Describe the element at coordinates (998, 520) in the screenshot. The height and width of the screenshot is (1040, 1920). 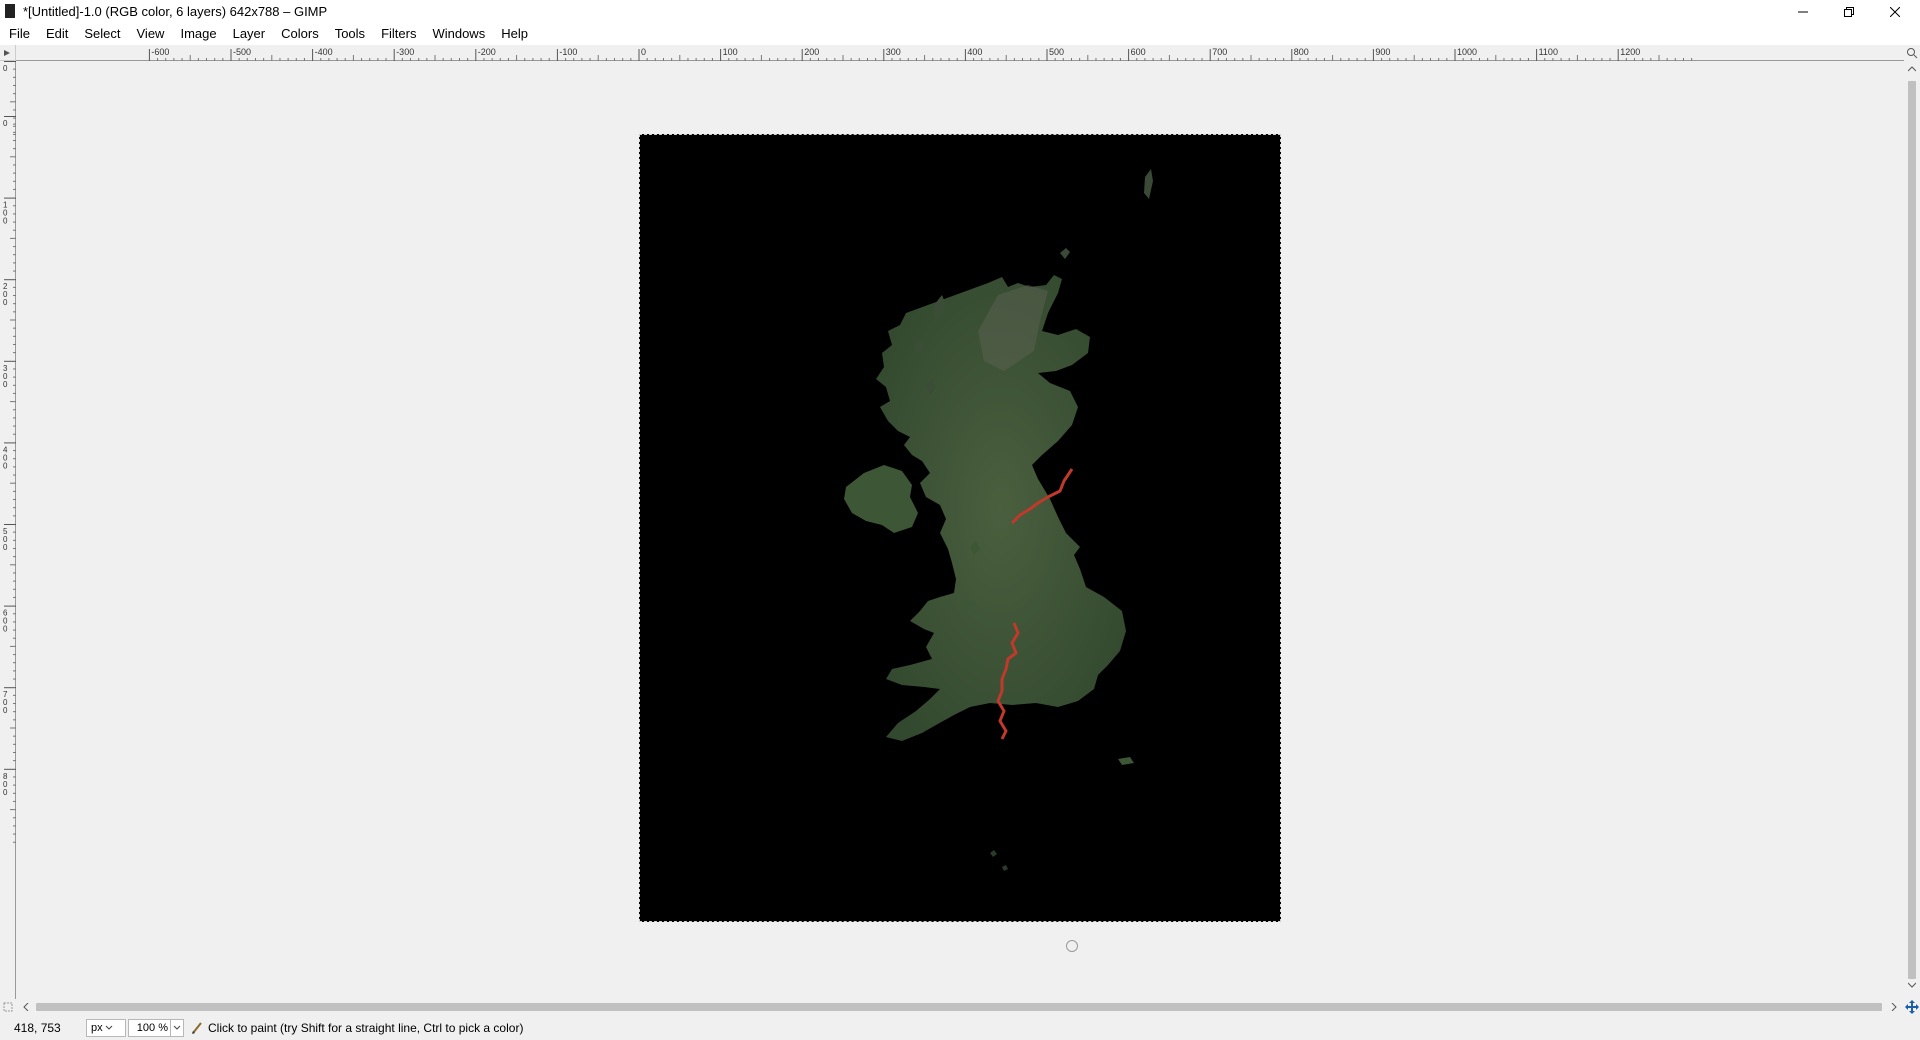
I see `uk-map-image` at that location.